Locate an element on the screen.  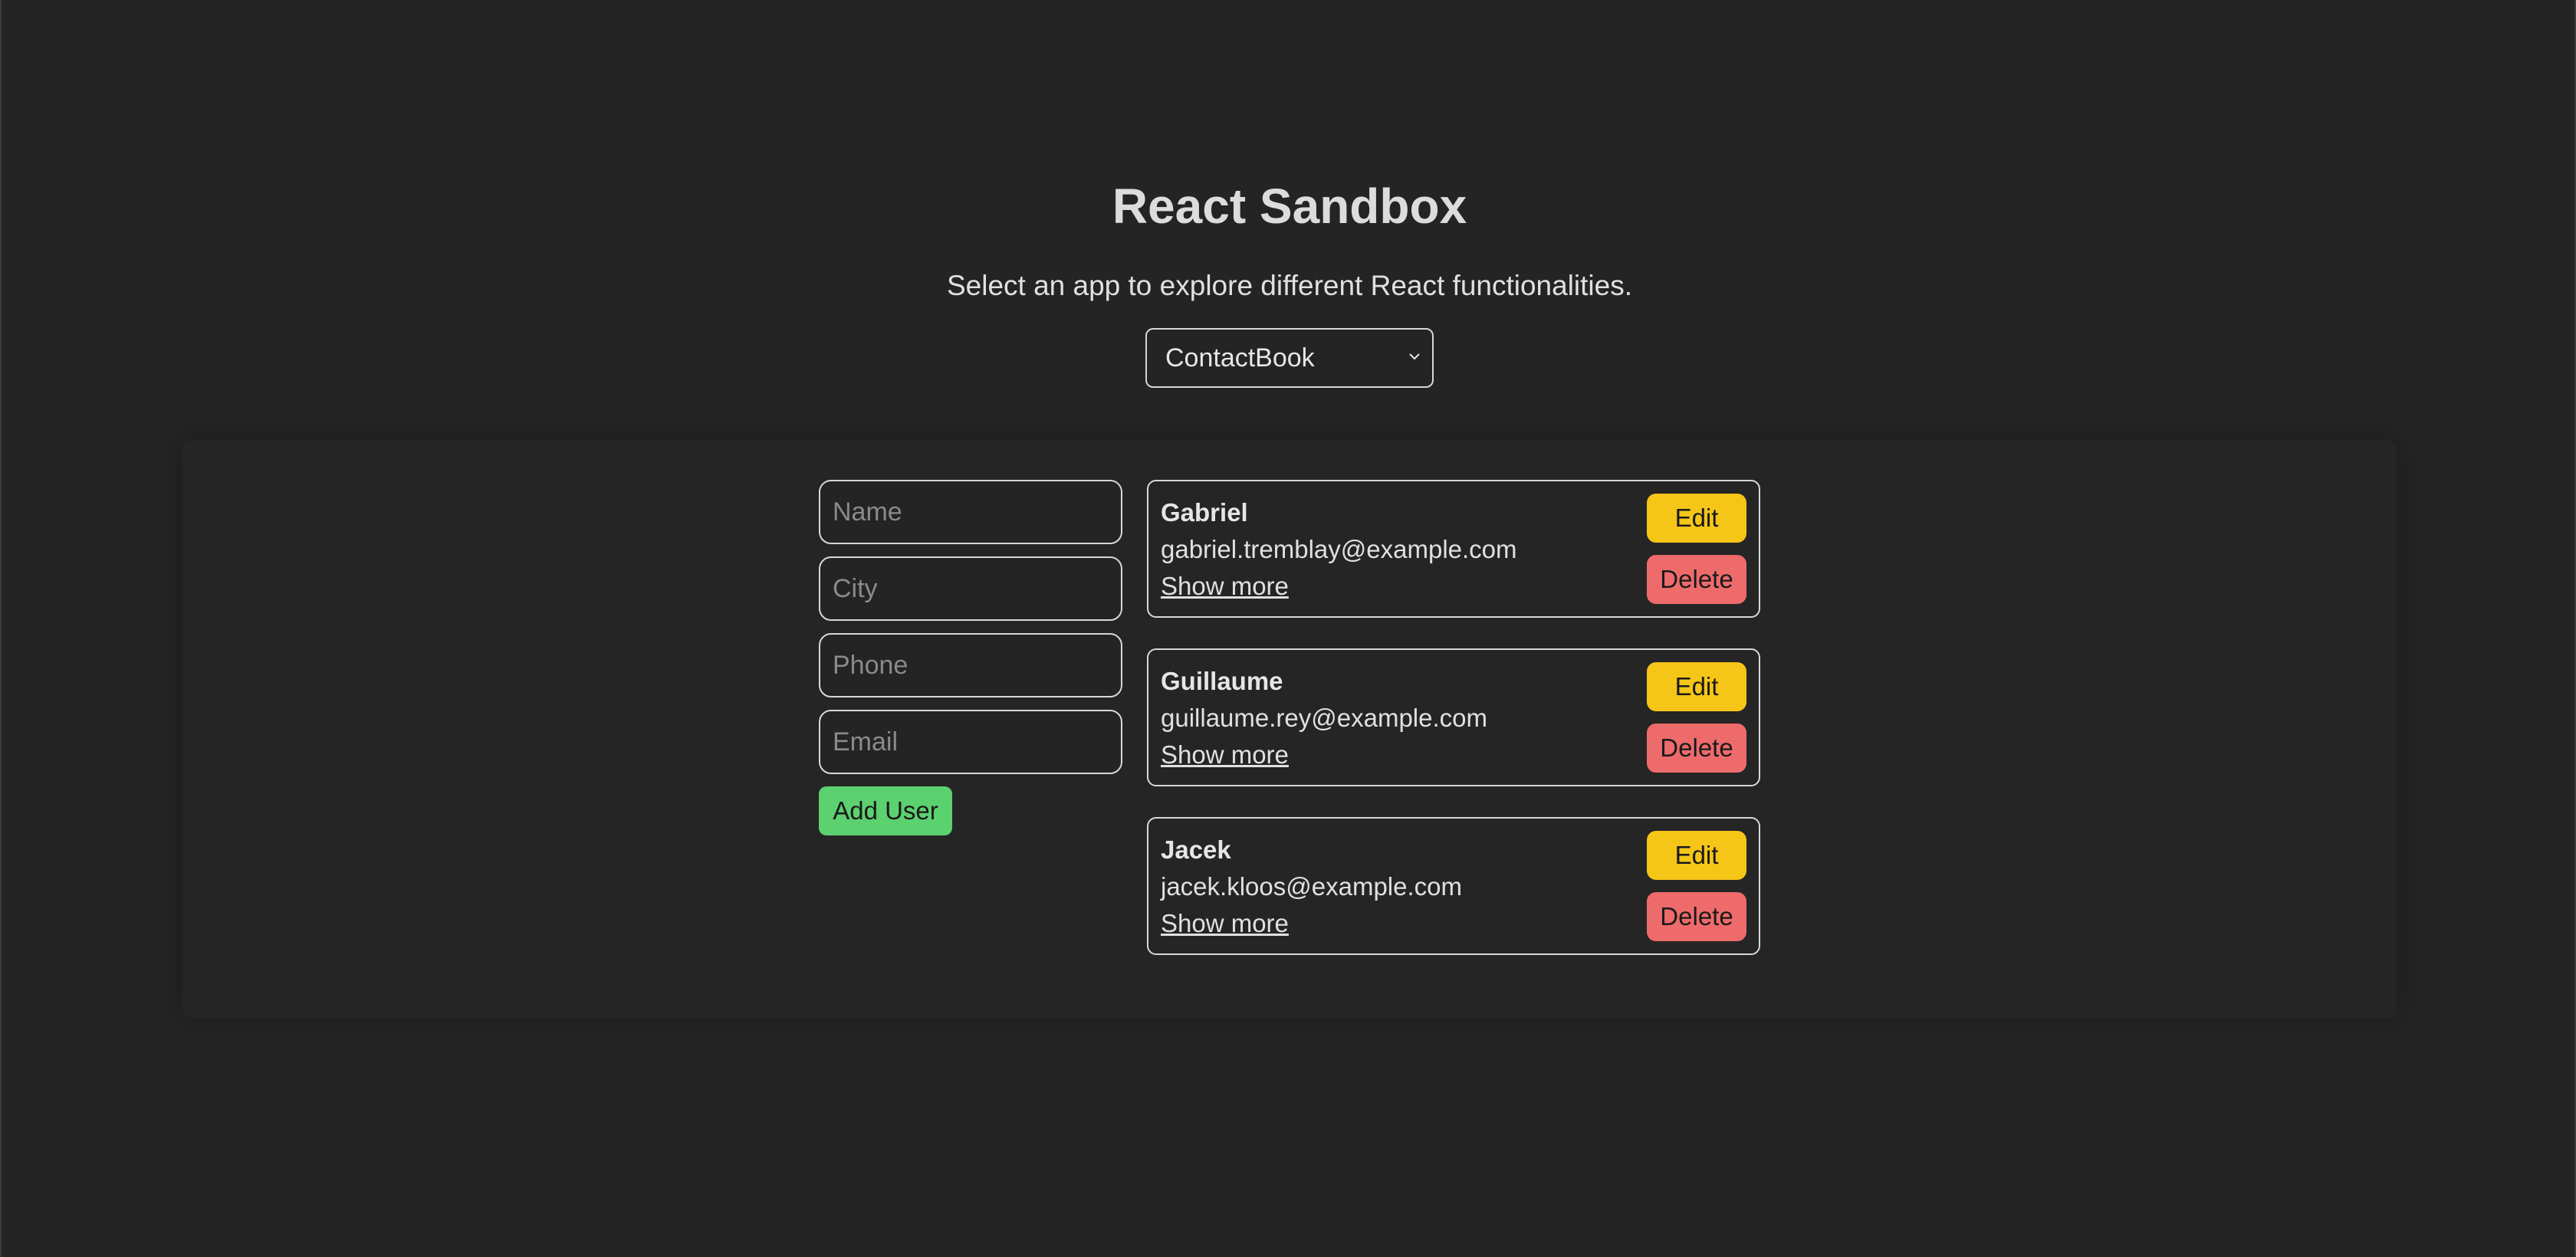
contact-email: jacek.kloos@example.com is located at coordinates (1311, 886).